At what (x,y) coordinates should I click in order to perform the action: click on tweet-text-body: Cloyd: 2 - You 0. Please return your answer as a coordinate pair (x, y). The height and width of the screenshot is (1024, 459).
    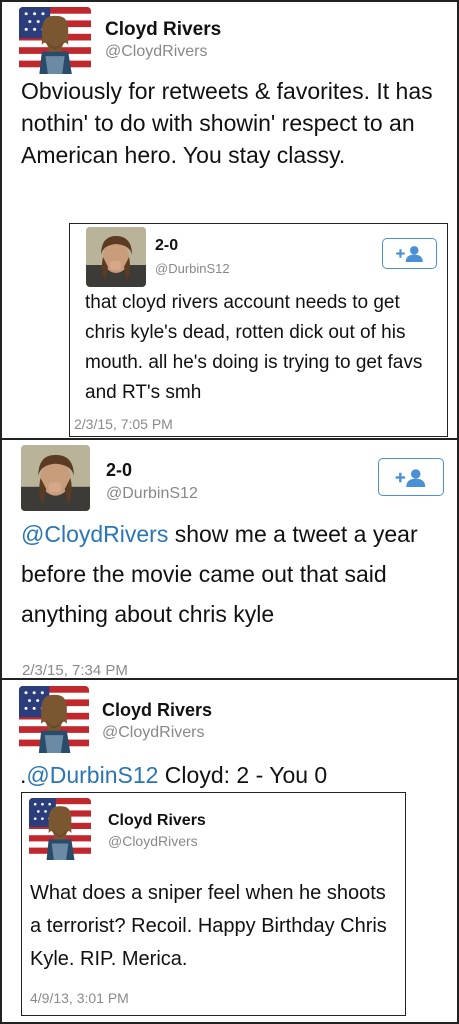
    Looking at the image, I should click on (243, 775).